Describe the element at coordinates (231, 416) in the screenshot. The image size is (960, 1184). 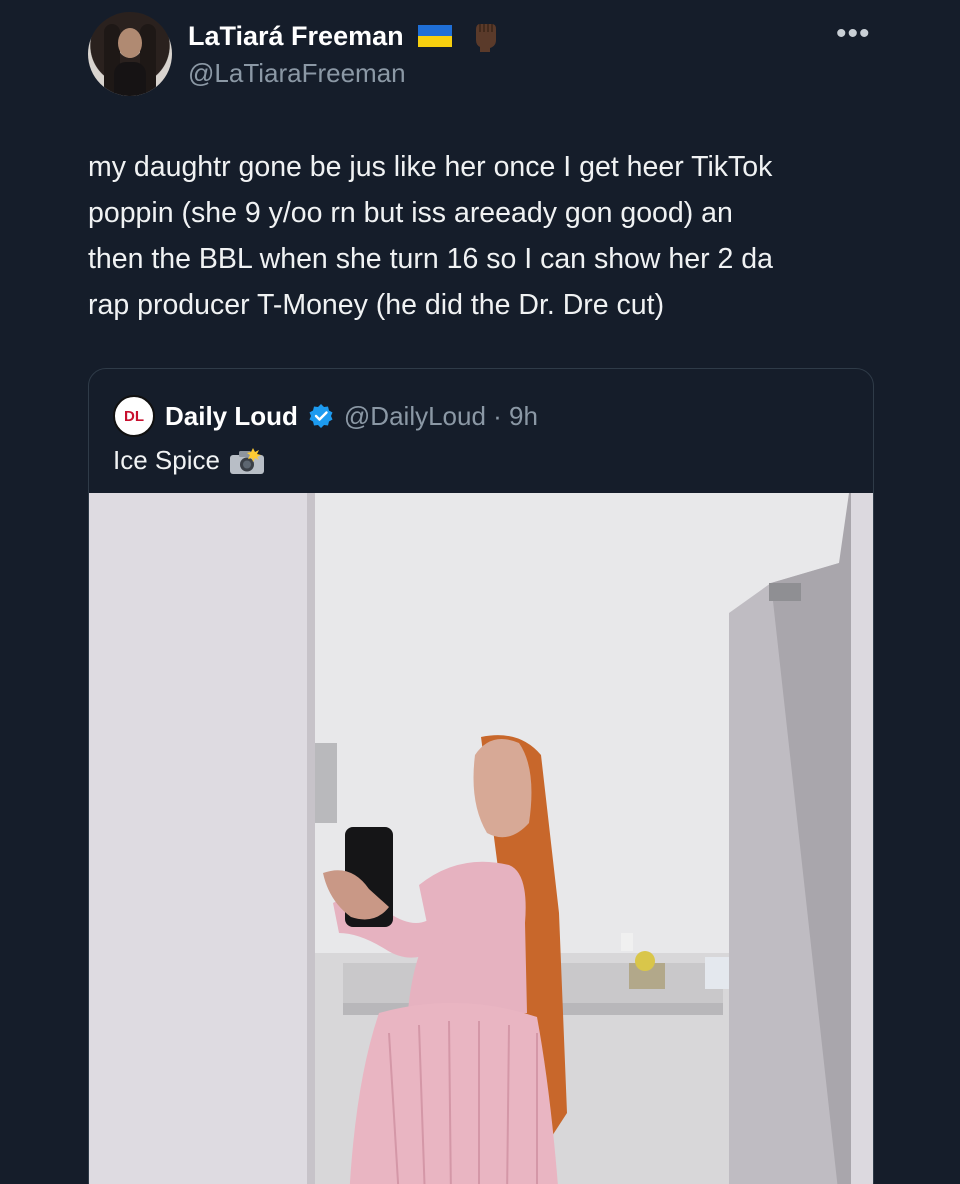
I see `quoted-author-name: Daily Loud` at that location.